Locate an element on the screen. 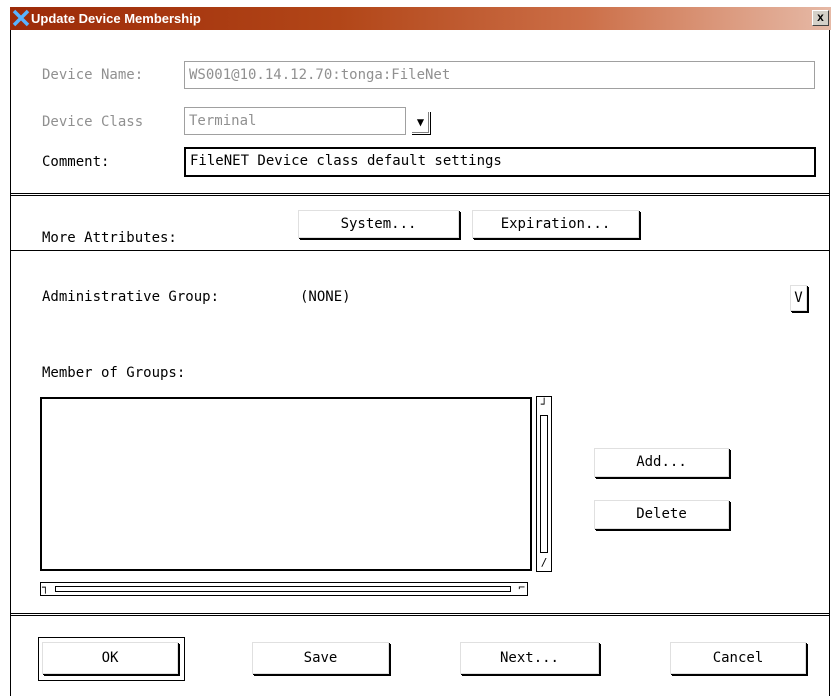 Image resolution: width=831 pixels, height=696 pixels. member-groups-horizontal-scrollbar: ┐ ⌐ is located at coordinates (284, 588).